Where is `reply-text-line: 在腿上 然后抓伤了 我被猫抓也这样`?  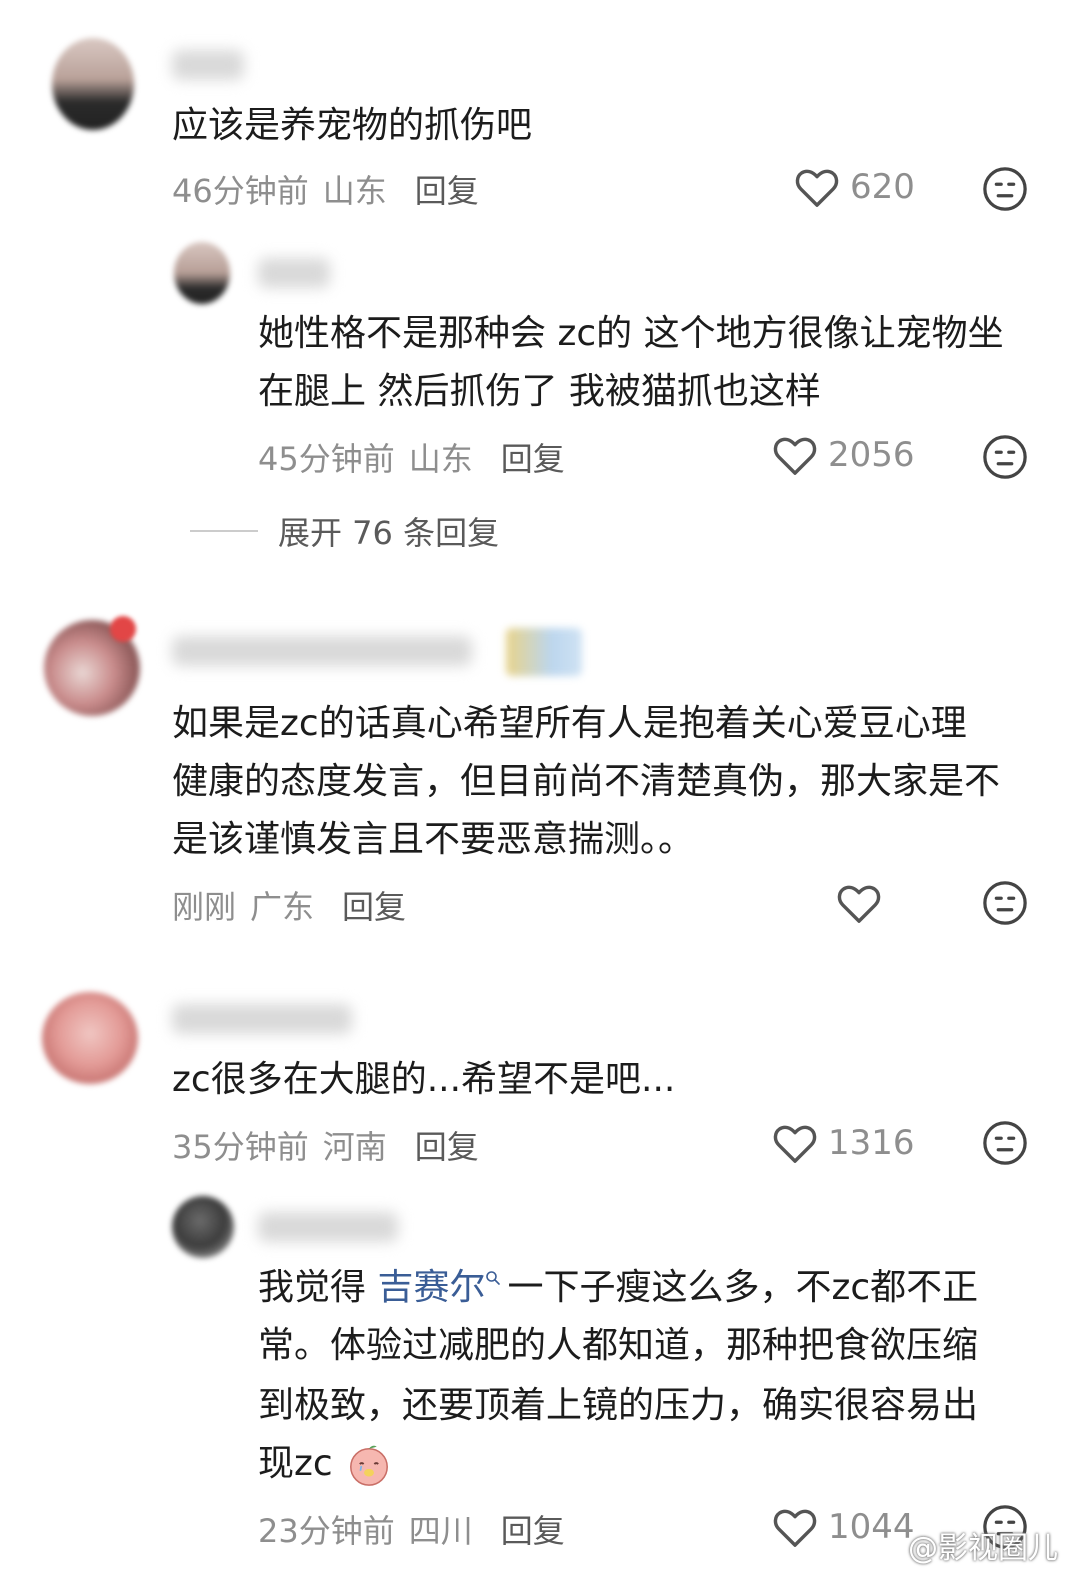 reply-text-line: 在腿上 然后抓伤了 我被猫抓也这样 is located at coordinates (539, 391).